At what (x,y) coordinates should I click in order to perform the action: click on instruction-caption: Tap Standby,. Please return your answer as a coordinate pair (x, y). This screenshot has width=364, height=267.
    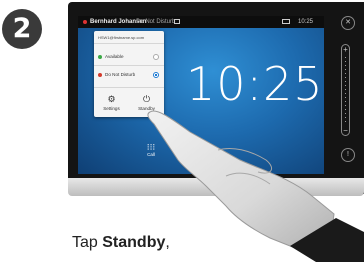
    Looking at the image, I should click on (121, 243).